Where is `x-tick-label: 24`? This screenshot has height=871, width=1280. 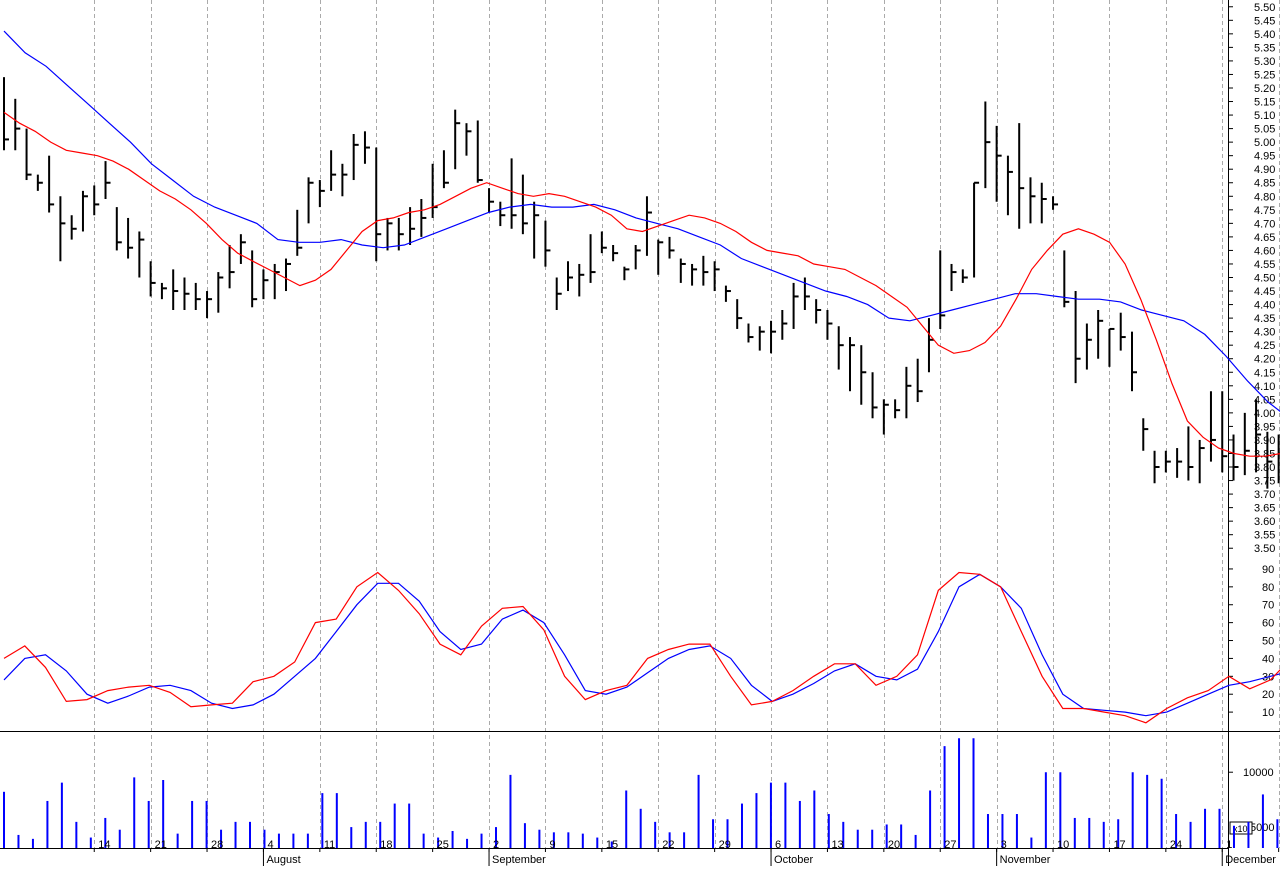
x-tick-label: 24 is located at coordinates (1176, 845).